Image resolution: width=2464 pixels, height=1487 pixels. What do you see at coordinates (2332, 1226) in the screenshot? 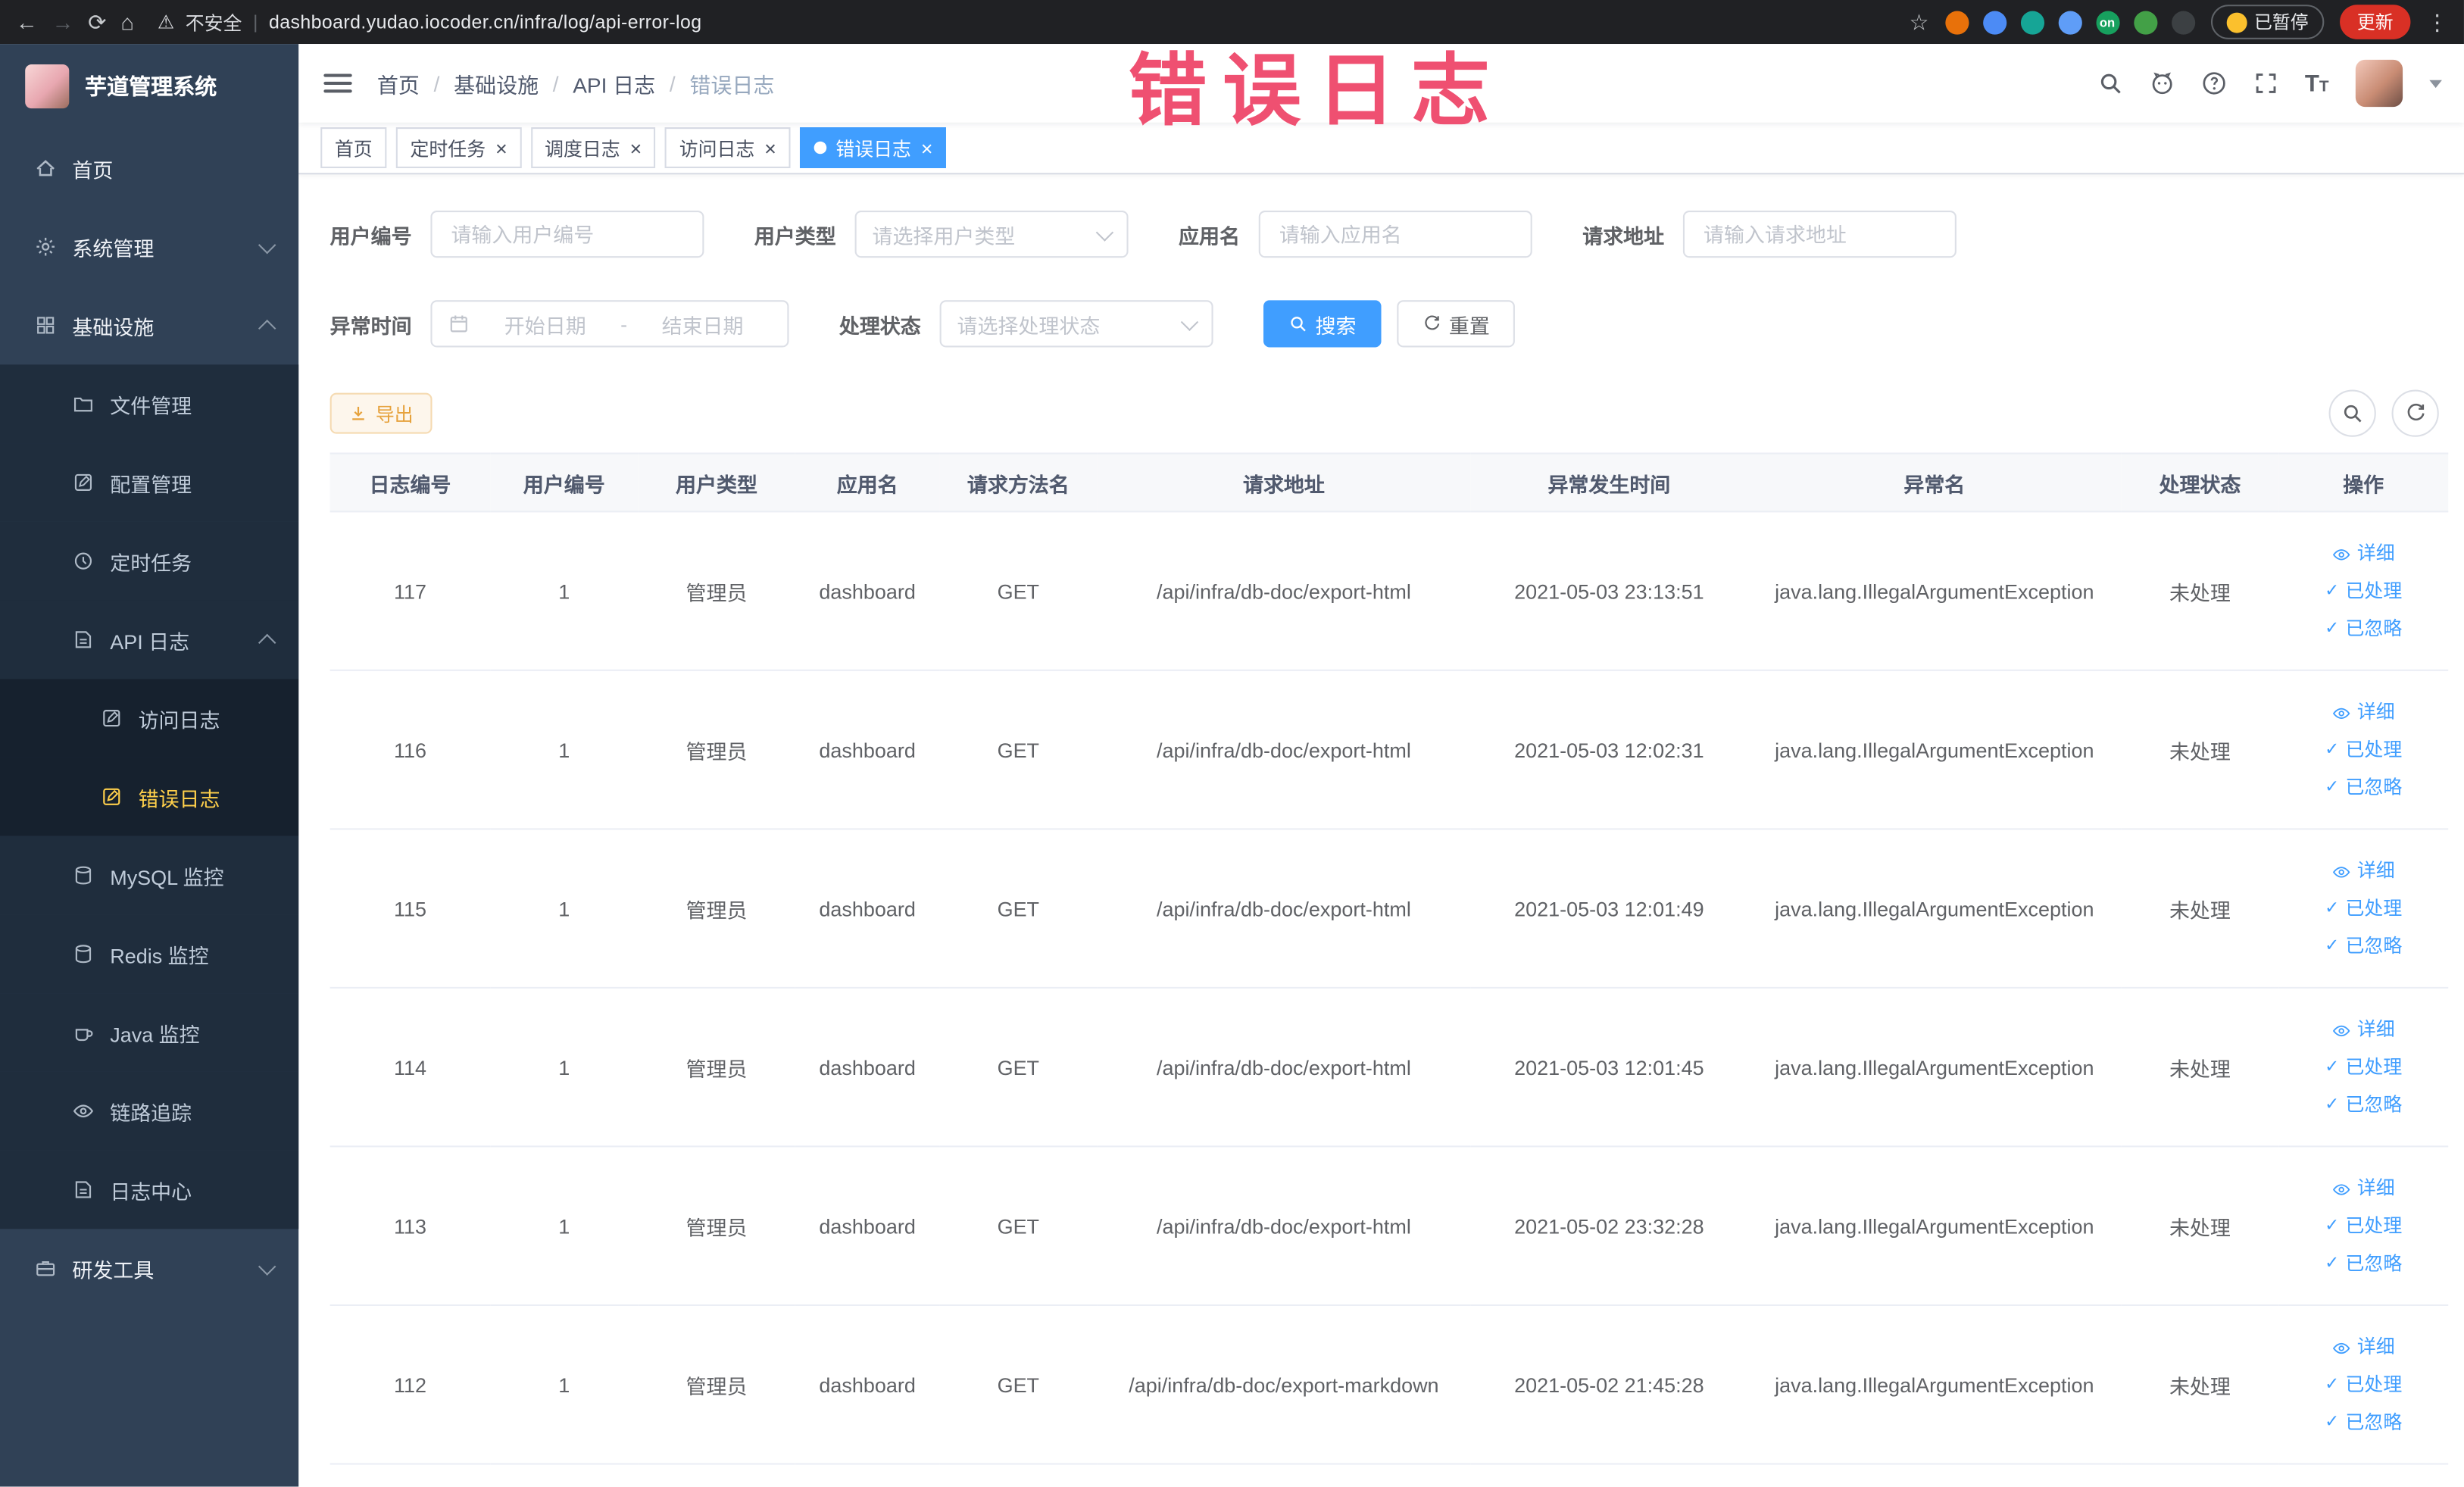
I see `check-icon: ✓` at bounding box center [2332, 1226].